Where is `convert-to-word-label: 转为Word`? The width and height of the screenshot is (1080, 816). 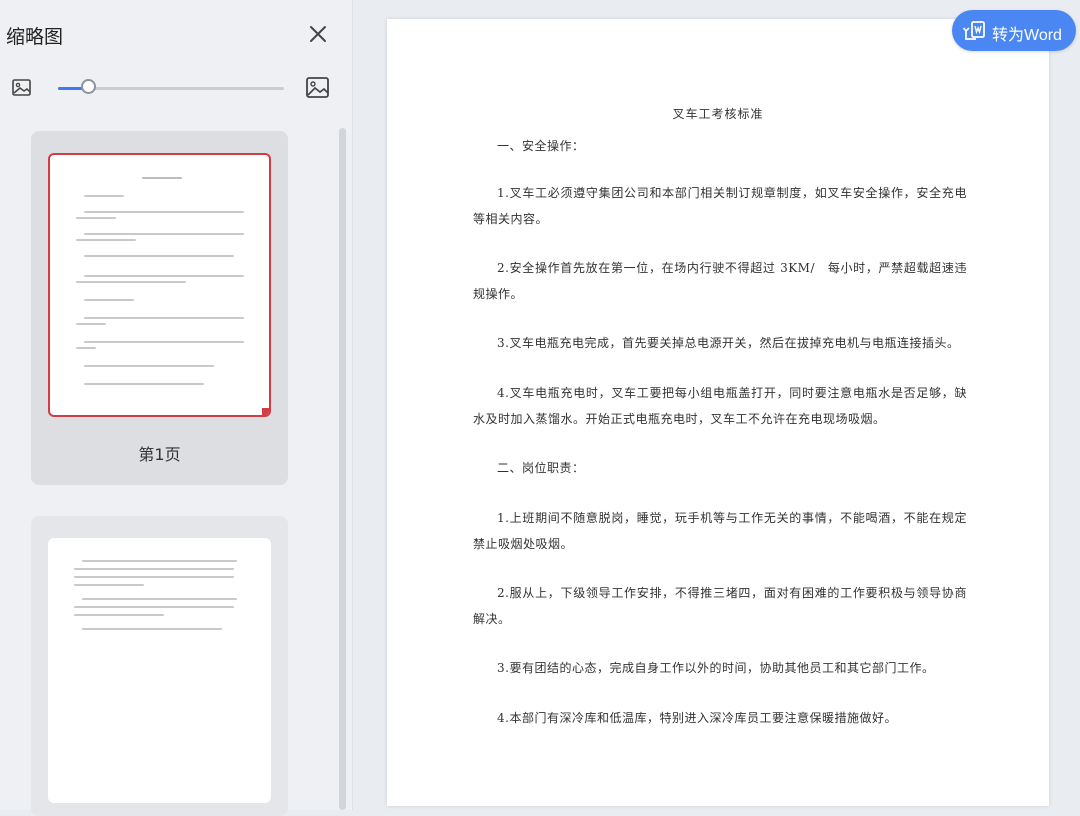
convert-to-word-label: 转为Word is located at coordinates (1027, 35).